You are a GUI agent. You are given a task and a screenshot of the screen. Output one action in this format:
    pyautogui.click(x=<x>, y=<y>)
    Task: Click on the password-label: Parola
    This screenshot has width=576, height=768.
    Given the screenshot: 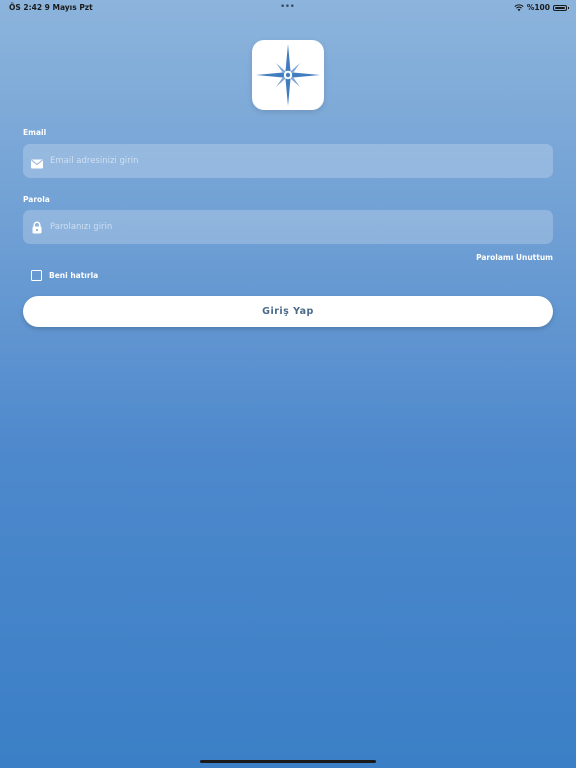 What is the action you would take?
    pyautogui.click(x=36, y=199)
    